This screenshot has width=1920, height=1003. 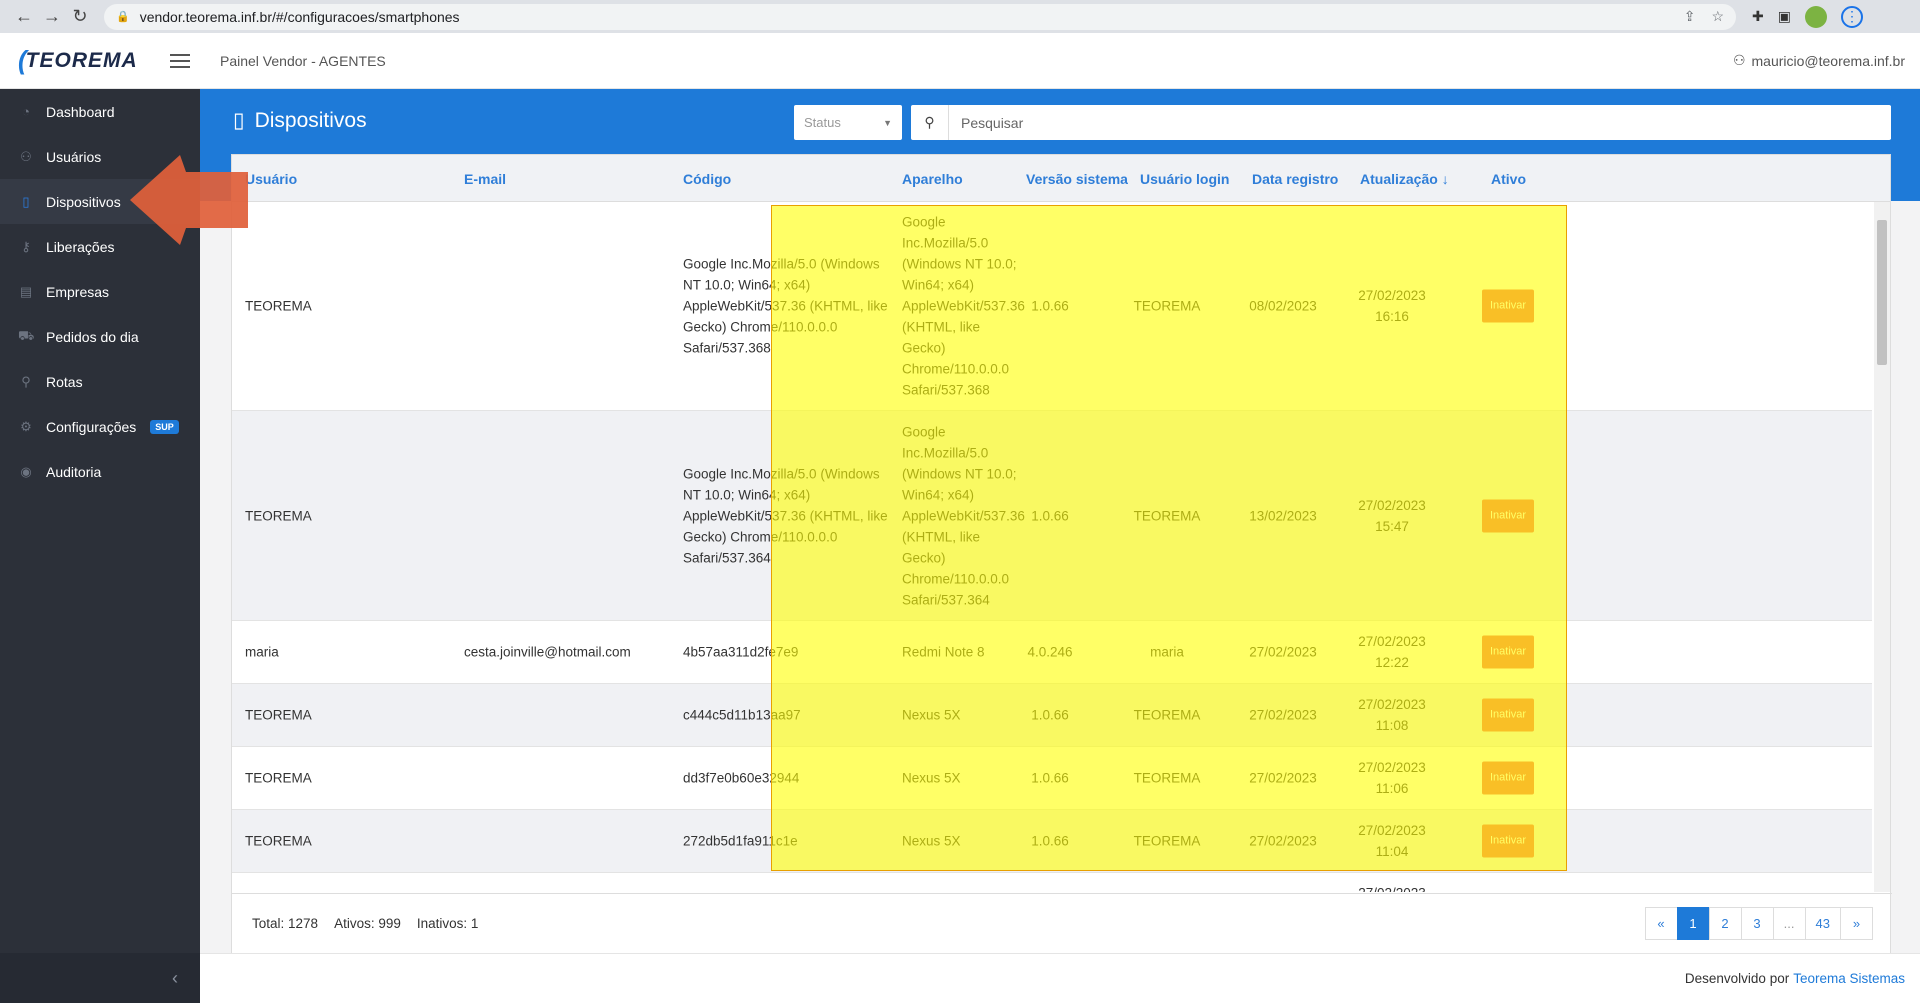 I want to click on column-header: Usuário login, so click(x=1184, y=179).